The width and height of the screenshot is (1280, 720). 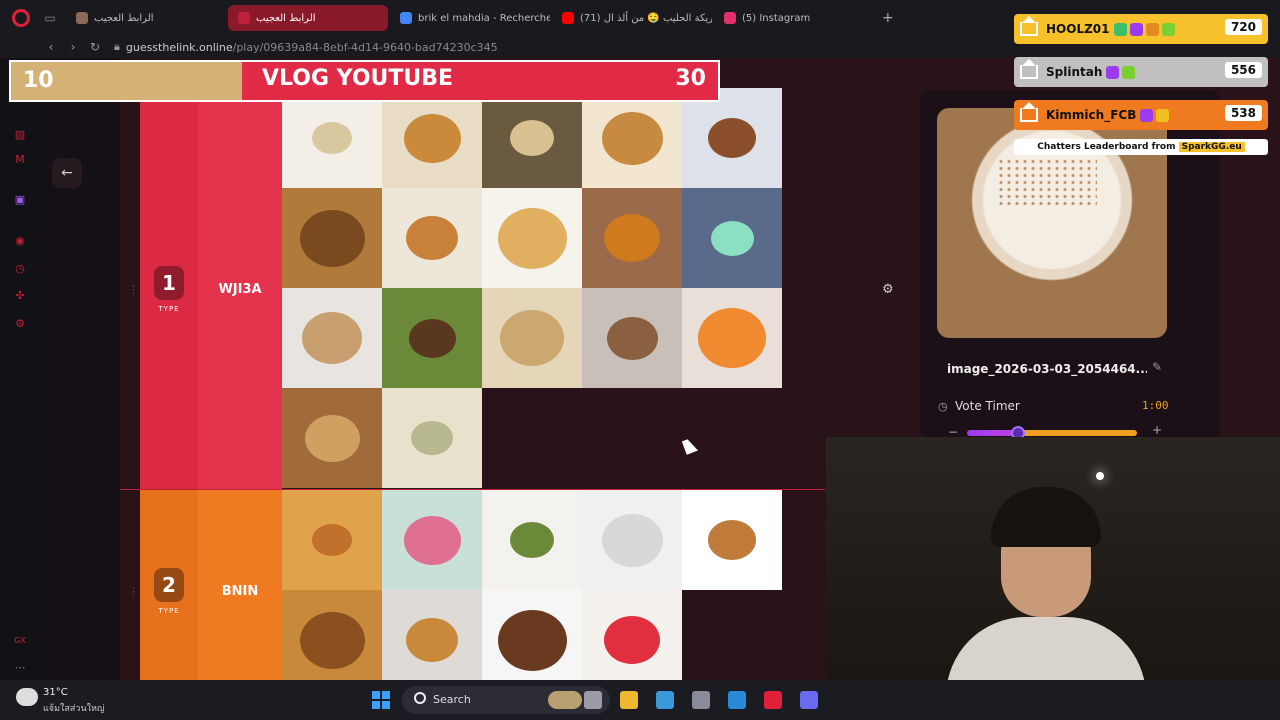 What do you see at coordinates (20, 241) in the screenshot?
I see `player-icon: ◉` at bounding box center [20, 241].